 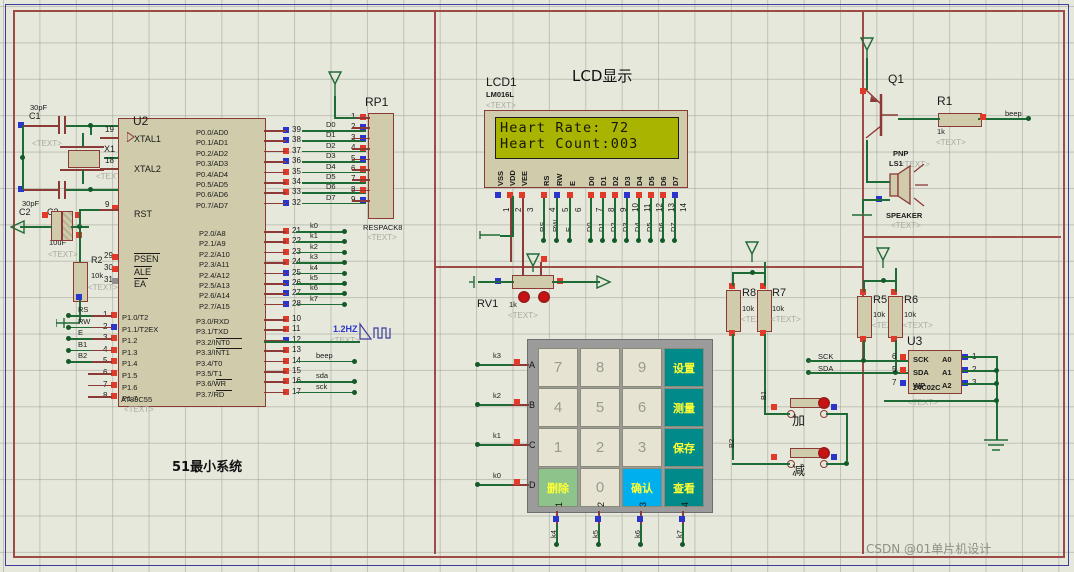 What do you see at coordinates (947, 359) in the screenshot?
I see `u3-pin-A0-name: A0` at bounding box center [947, 359].